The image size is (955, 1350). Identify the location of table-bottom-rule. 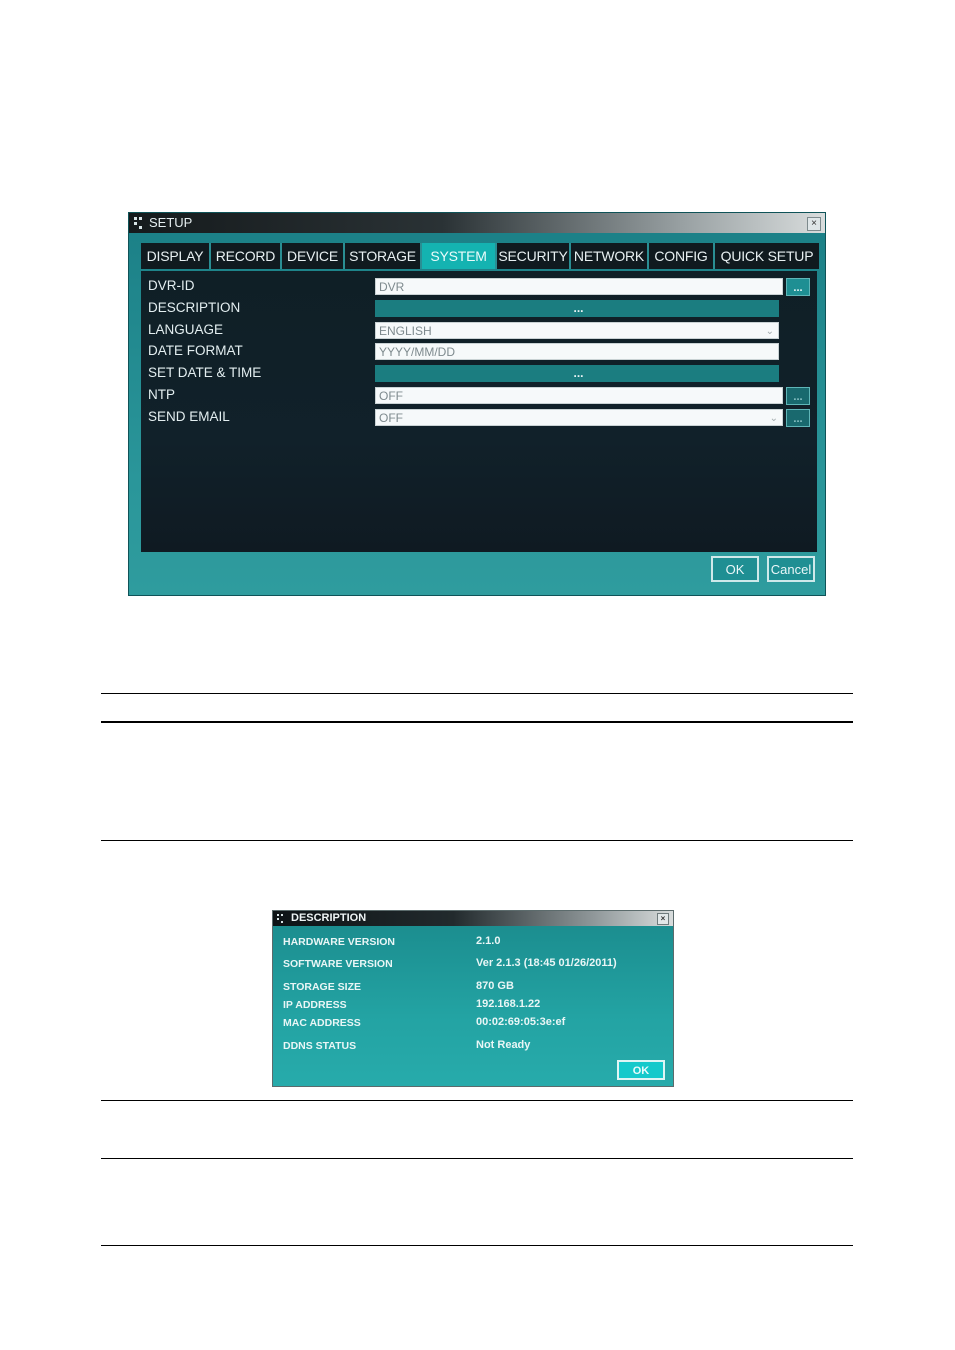
(477, 1245).